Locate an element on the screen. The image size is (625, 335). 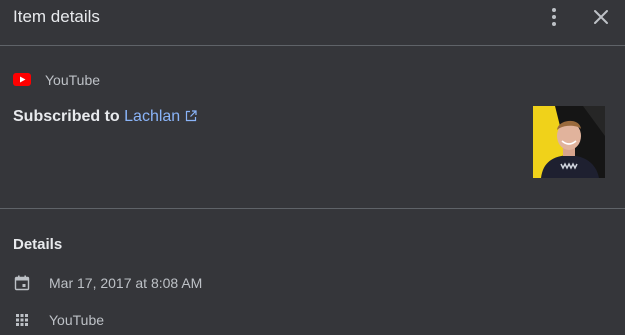
dialog-header: Item details is located at coordinates (312, 23).